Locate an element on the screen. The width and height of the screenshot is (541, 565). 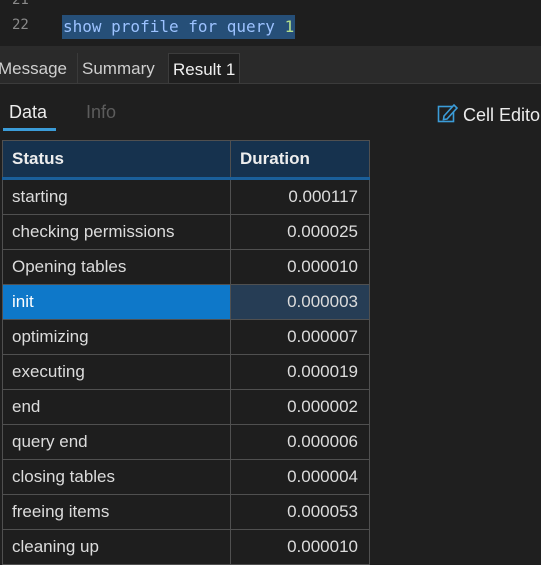
sql-query-line: show profile for query 1 is located at coordinates (179, 27).